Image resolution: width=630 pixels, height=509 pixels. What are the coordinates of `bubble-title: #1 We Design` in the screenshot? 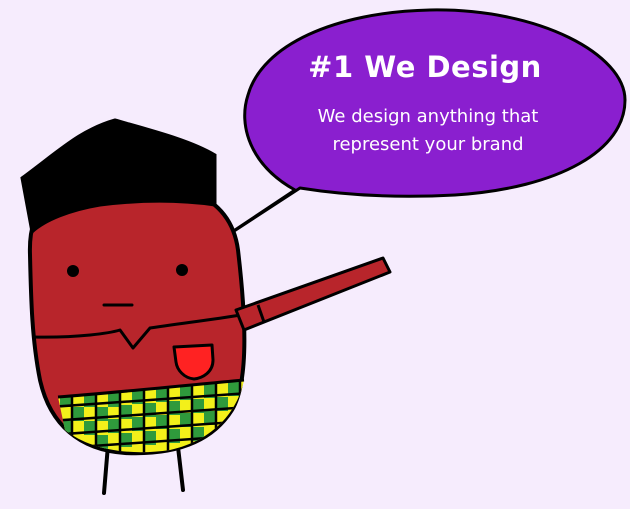 It's located at (425, 67).